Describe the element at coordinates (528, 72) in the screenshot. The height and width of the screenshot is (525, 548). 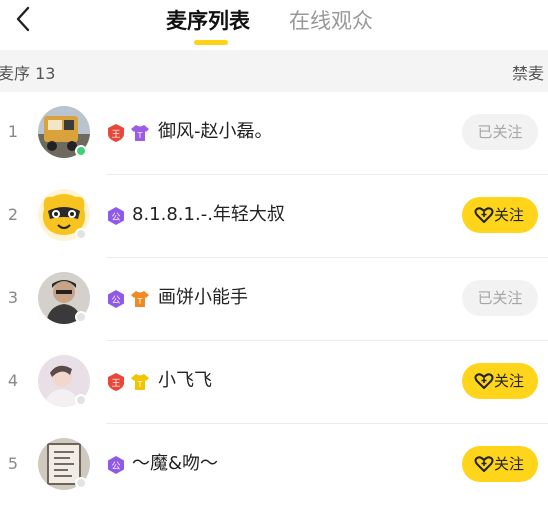
I see `mute-all-button: 禁麦` at that location.